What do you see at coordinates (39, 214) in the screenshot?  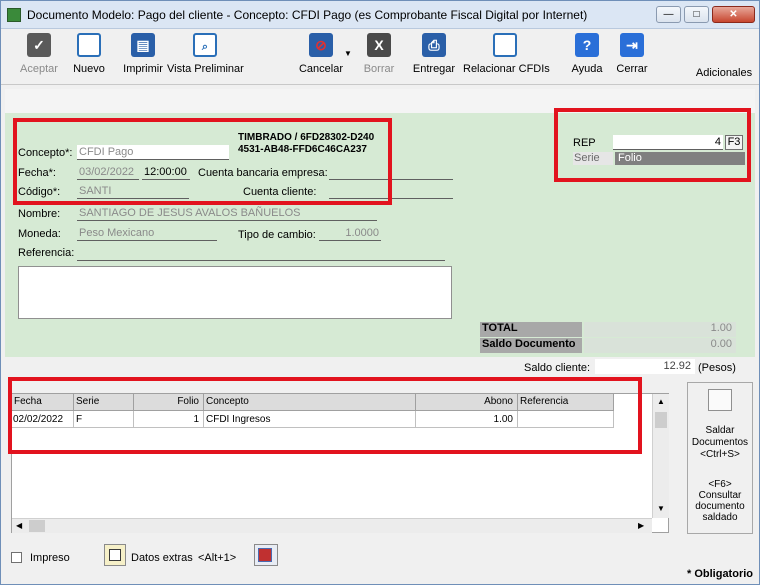 I see `nombre-label: Nombre:` at bounding box center [39, 214].